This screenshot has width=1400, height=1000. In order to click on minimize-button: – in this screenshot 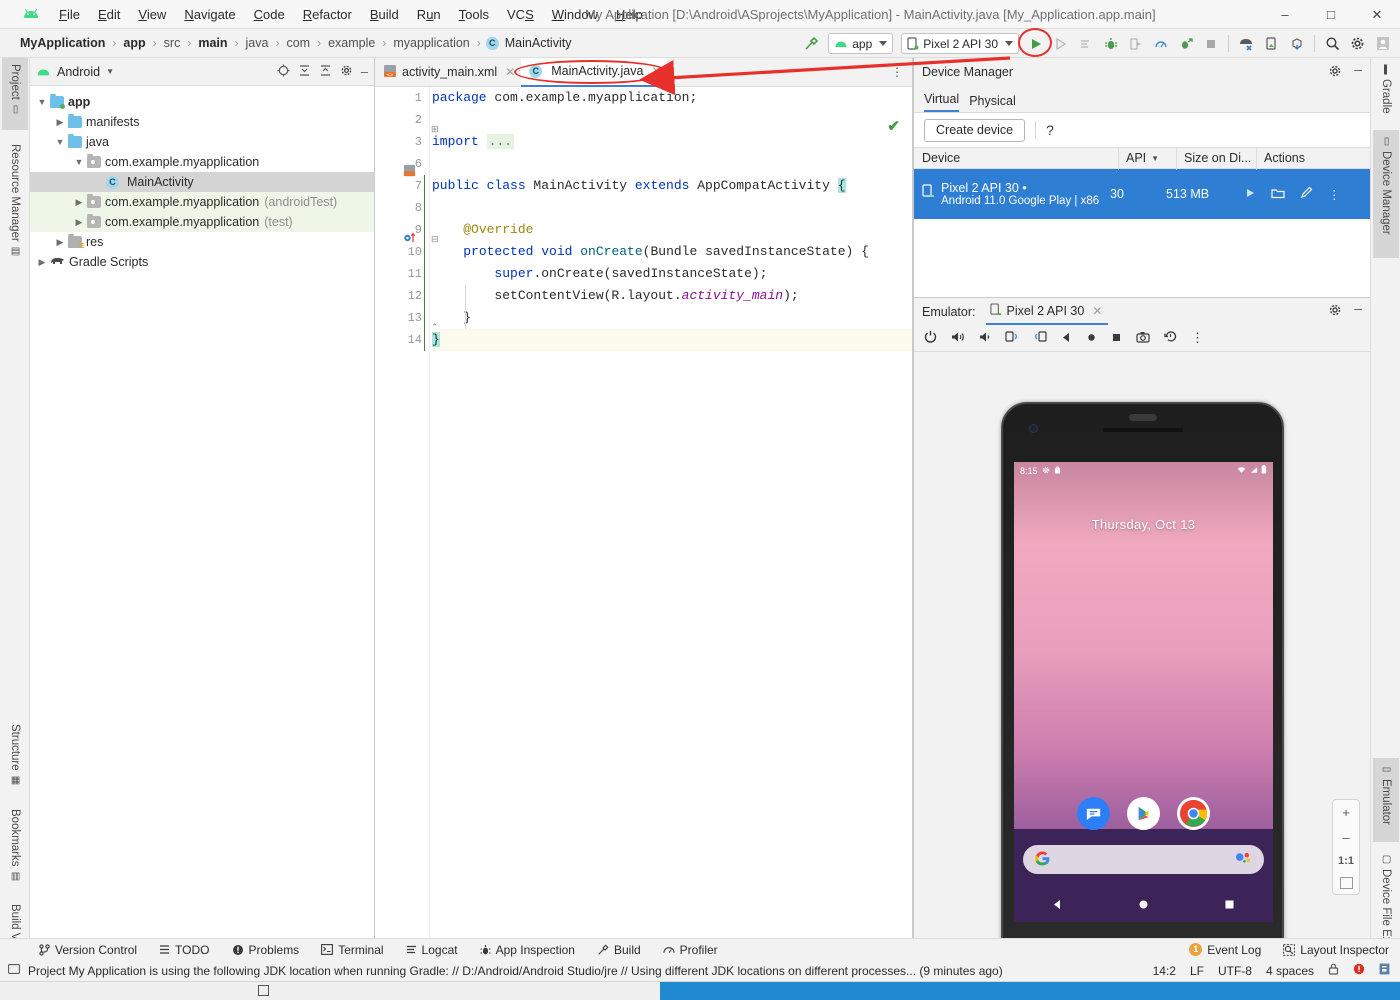, I will do `click(1285, 14)`.